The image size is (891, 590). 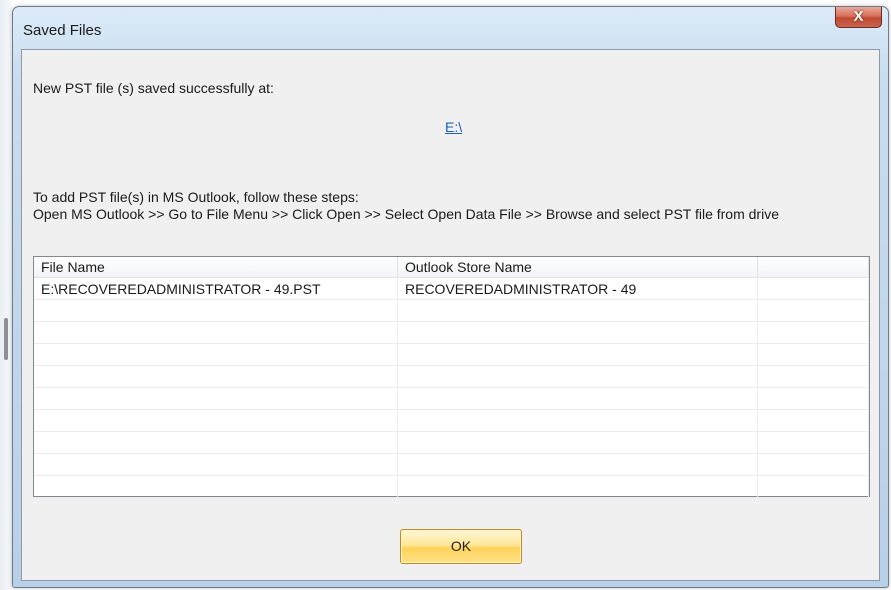 I want to click on close-icon: X, so click(x=858, y=16).